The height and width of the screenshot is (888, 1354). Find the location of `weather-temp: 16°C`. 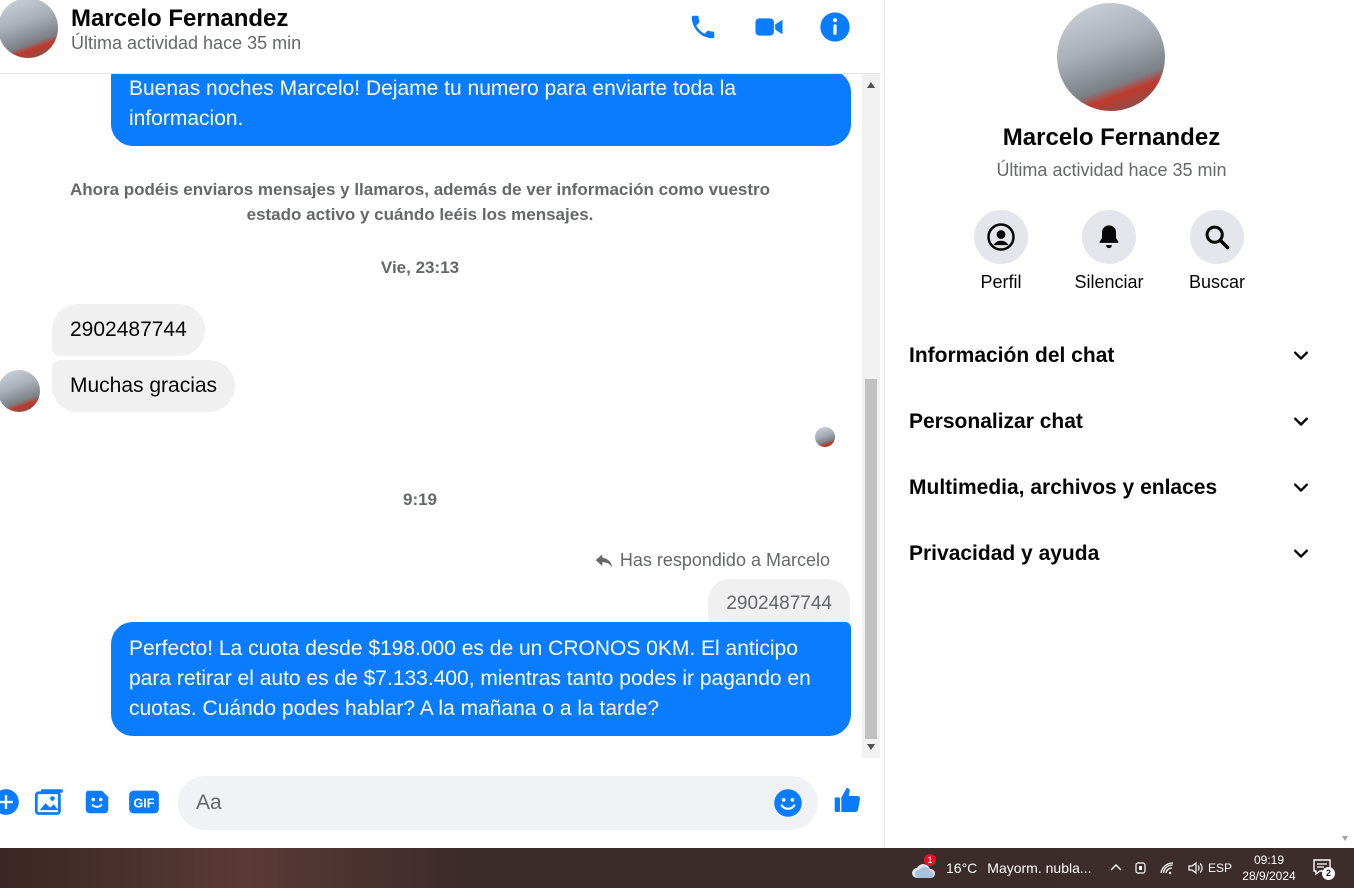

weather-temp: 16°C is located at coordinates (962, 868).